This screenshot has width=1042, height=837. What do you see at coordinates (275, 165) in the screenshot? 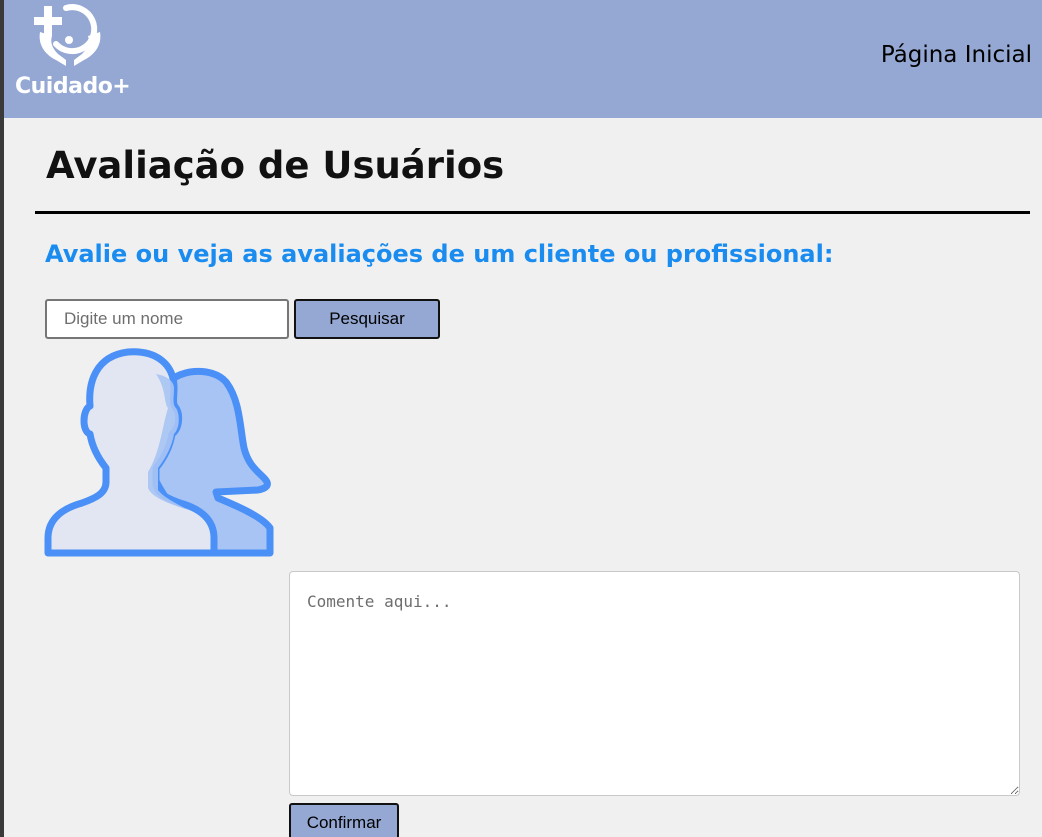
I see `page-title: Avaliação de Usuários` at bounding box center [275, 165].